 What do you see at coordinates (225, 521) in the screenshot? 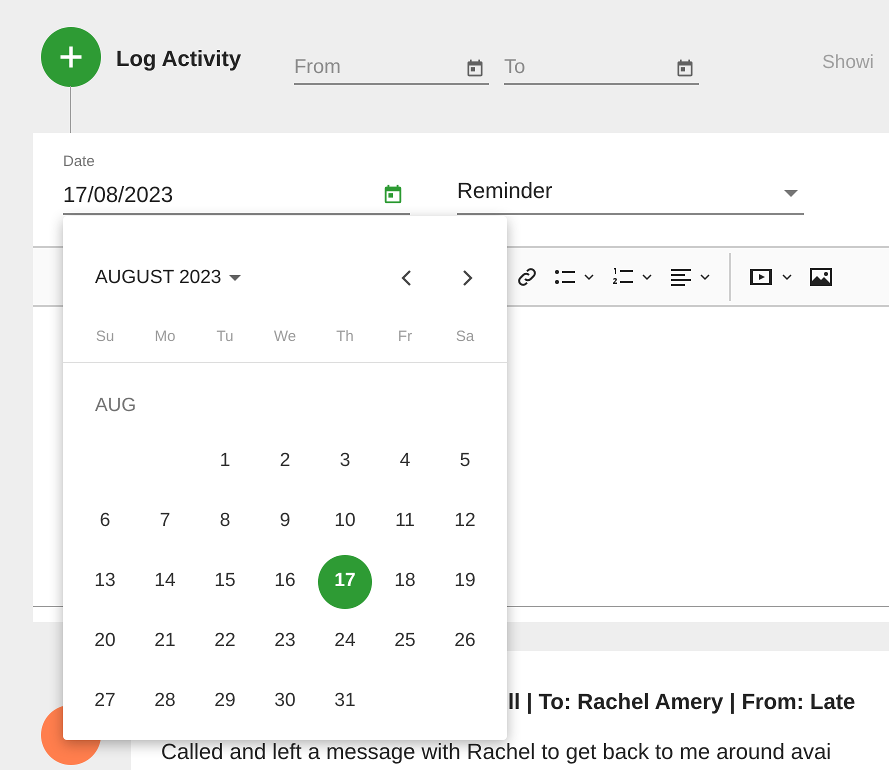
I see `calendar-day: 8` at bounding box center [225, 521].